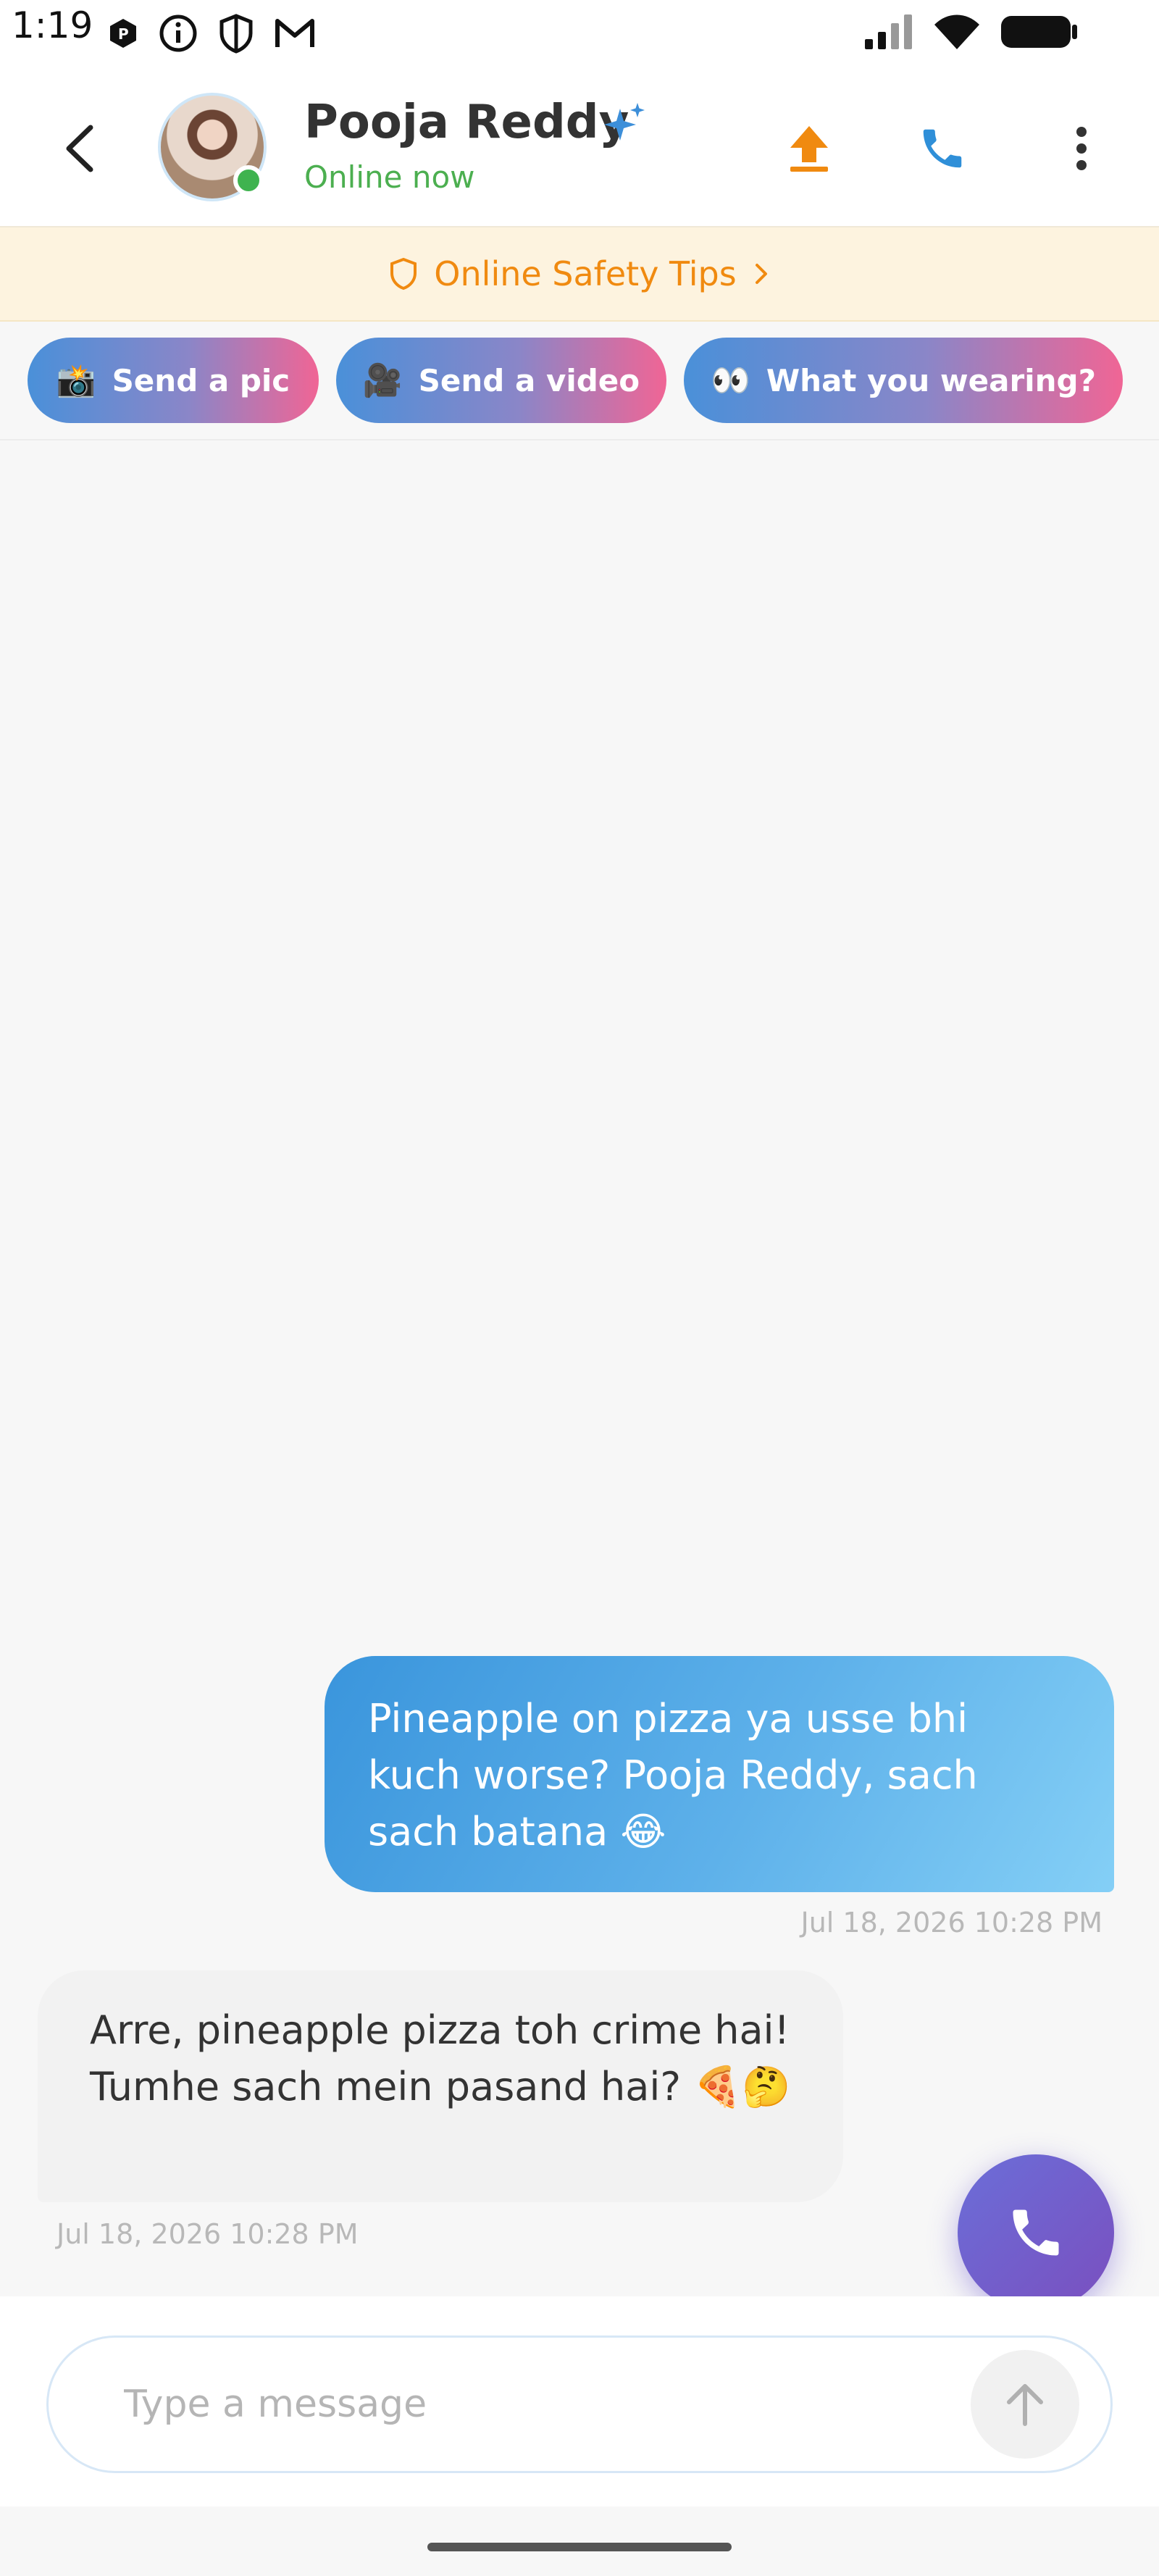 This screenshot has width=1159, height=2576. I want to click on back-icon, so click(80, 148).